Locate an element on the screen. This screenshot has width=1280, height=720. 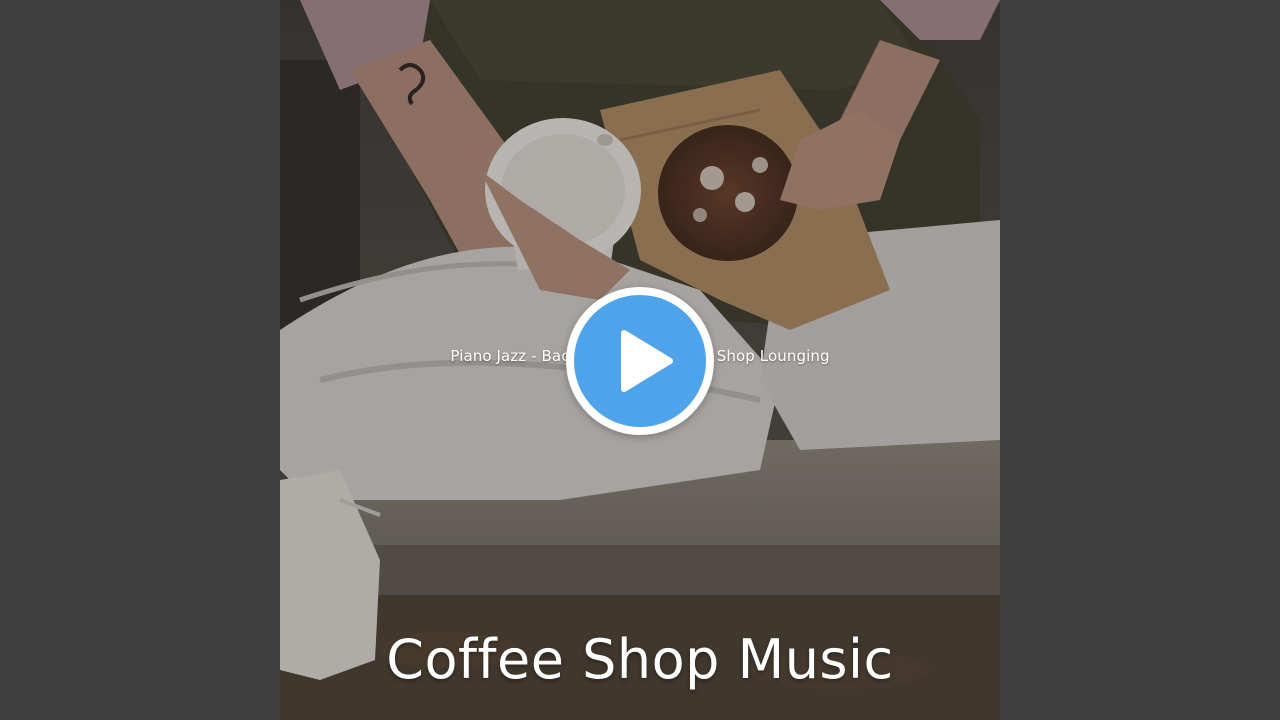
play-button-circle is located at coordinates (640, 361).